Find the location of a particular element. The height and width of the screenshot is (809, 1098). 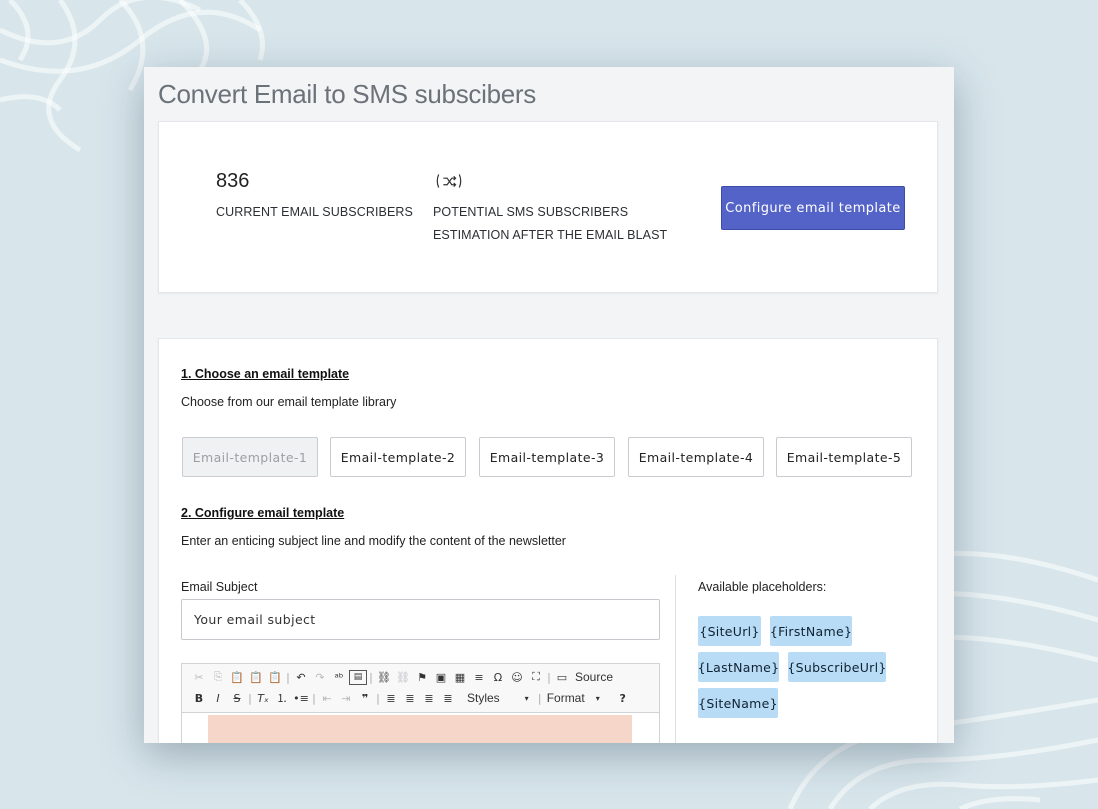

emoji-icon: ☺ is located at coordinates (517, 677).